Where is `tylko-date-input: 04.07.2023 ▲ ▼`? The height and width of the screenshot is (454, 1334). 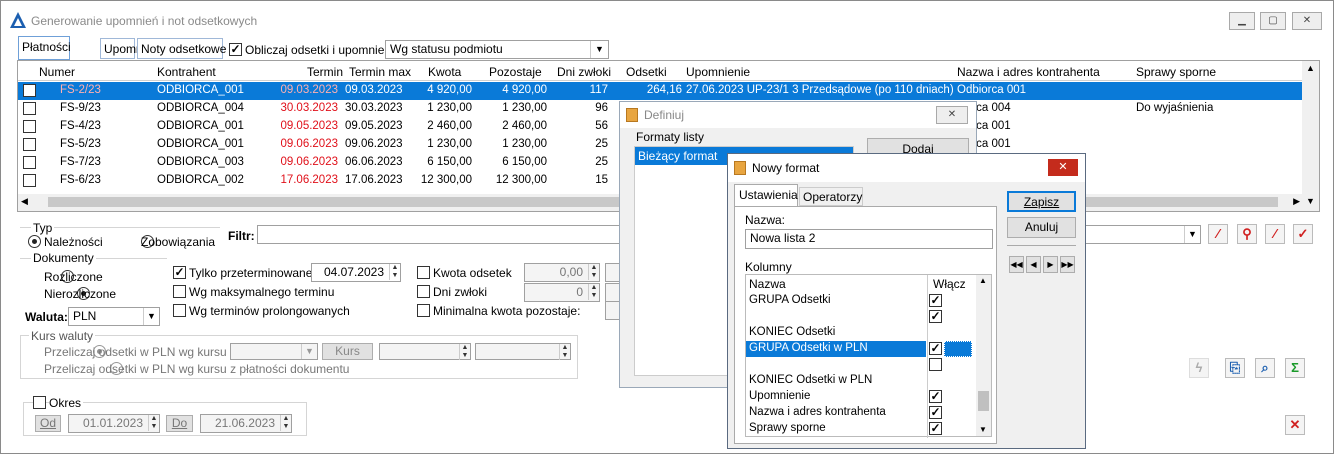 tylko-date-input: 04.07.2023 ▲ ▼ is located at coordinates (356, 272).